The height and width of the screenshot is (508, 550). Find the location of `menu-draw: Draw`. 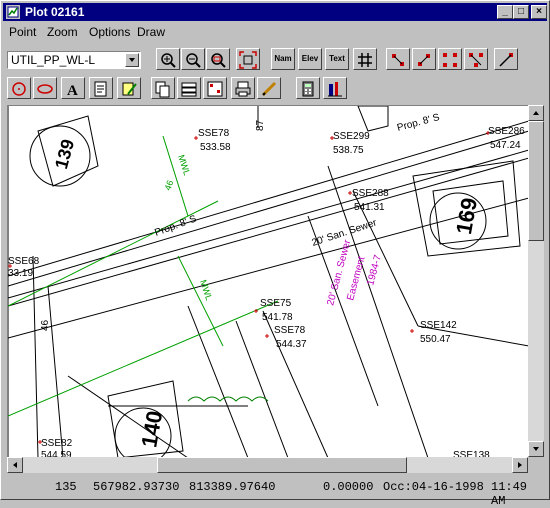

menu-draw: Draw is located at coordinates (151, 32).